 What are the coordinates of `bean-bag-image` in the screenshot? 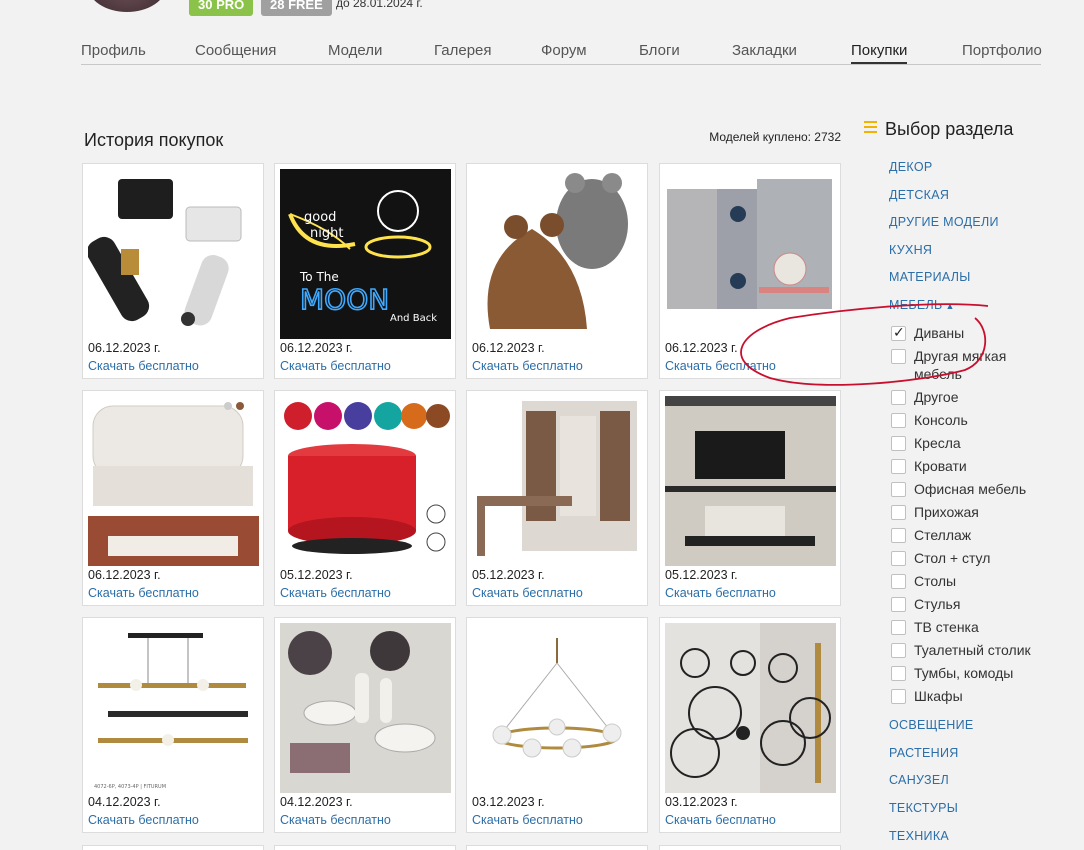 It's located at (557, 254).